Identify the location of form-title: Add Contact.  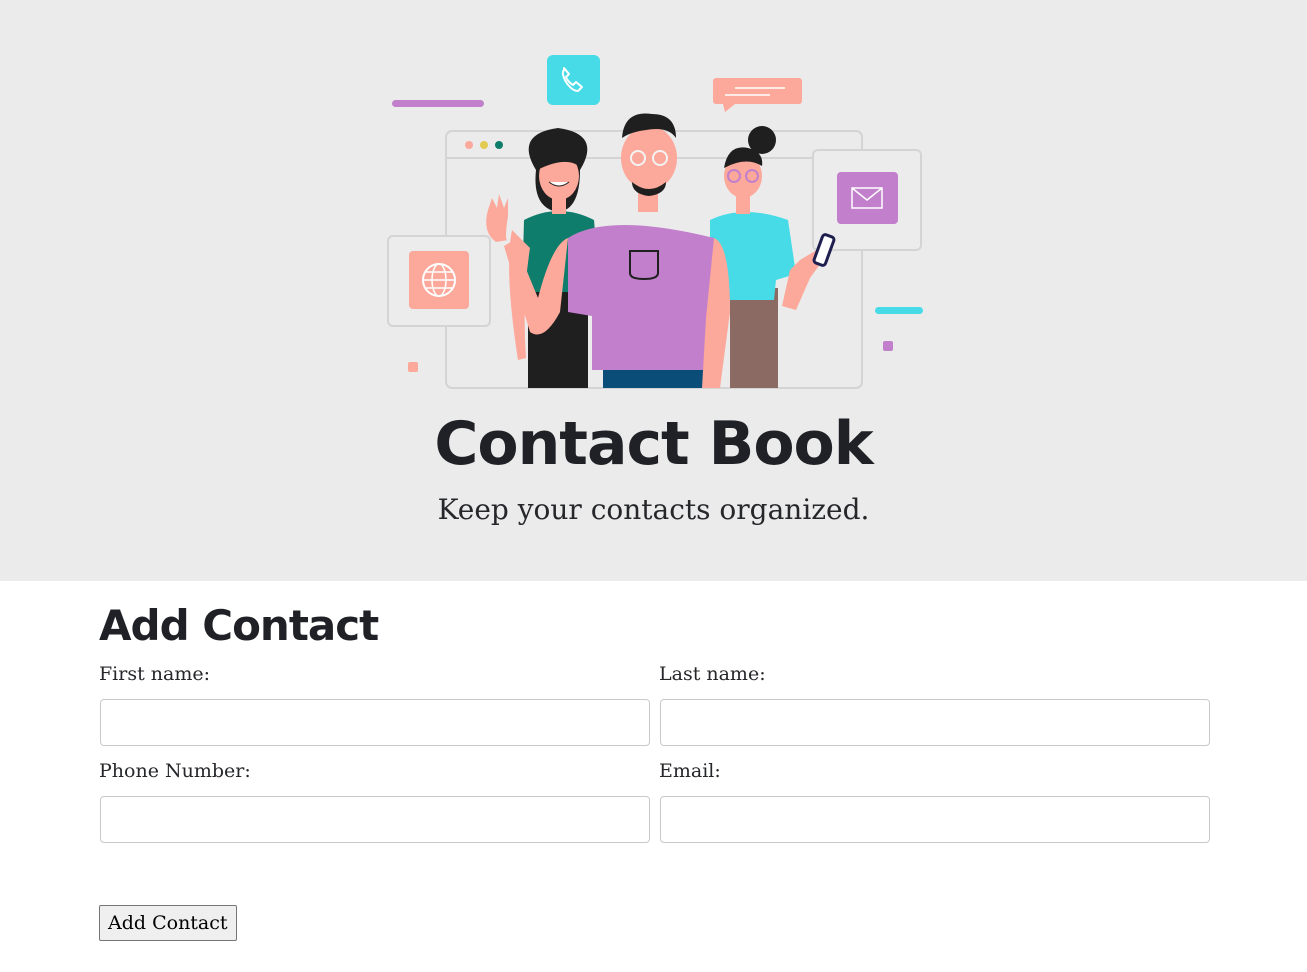
(239, 625).